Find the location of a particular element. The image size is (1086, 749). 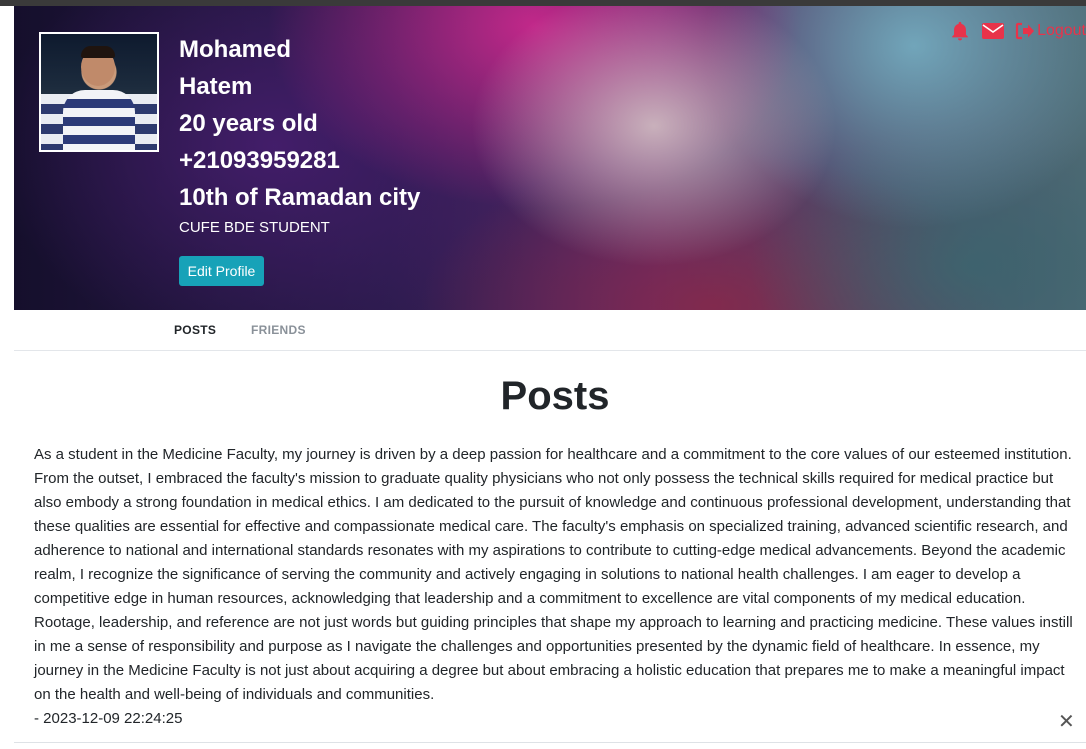

avatar-hair is located at coordinates (98, 52).